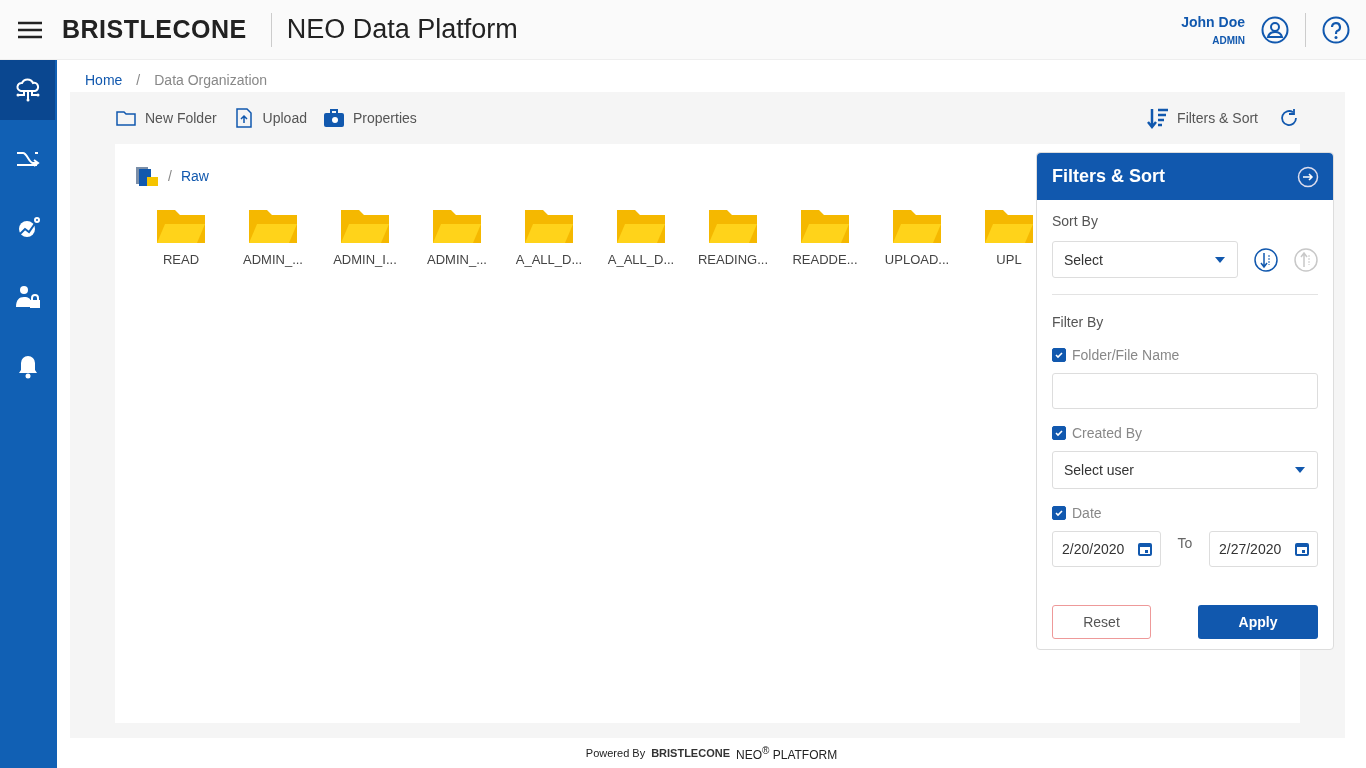 The image size is (1366, 768). Describe the element at coordinates (27, 90) in the screenshot. I see `sidebar-item` at that location.